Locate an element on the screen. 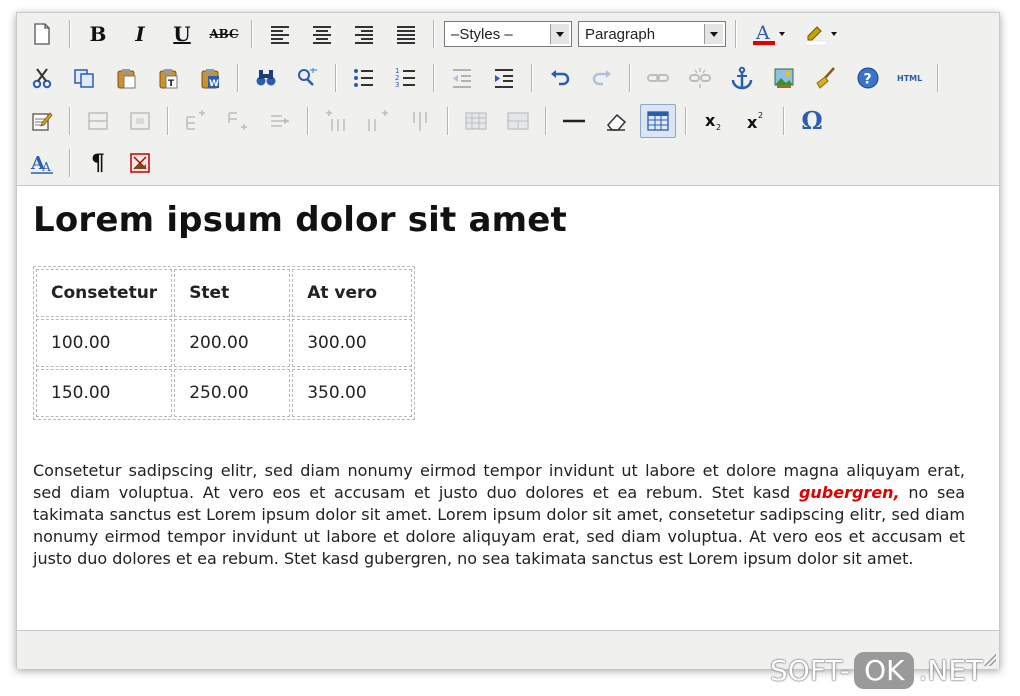 The width and height of the screenshot is (1020, 696). underline-button: U is located at coordinates (182, 34).